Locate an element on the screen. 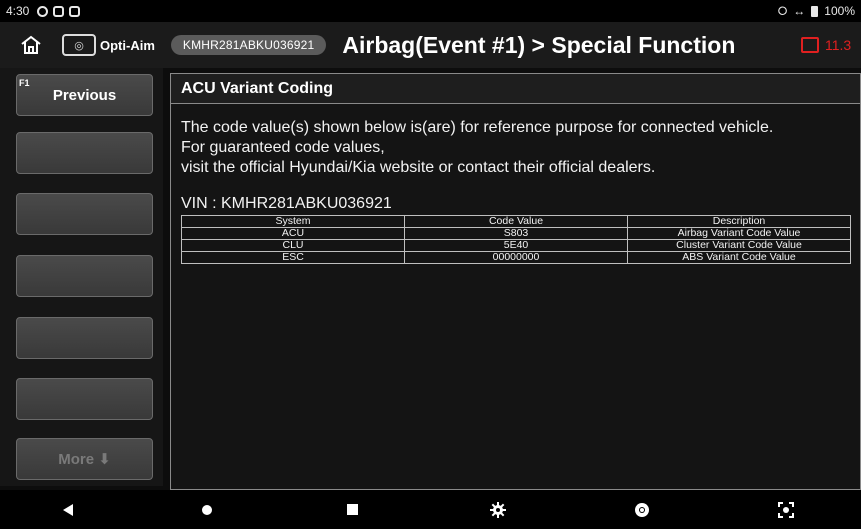 Image resolution: width=861 pixels, height=529 pixels. screenshot-icon is located at coordinates (786, 509).